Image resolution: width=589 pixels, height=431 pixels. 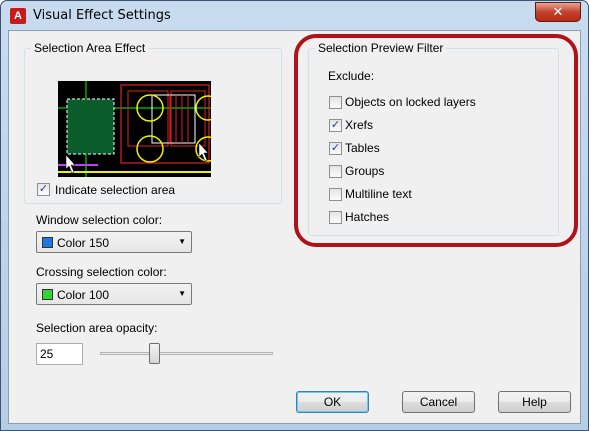 I want to click on cancel-button: Cancel, so click(x=438, y=402).